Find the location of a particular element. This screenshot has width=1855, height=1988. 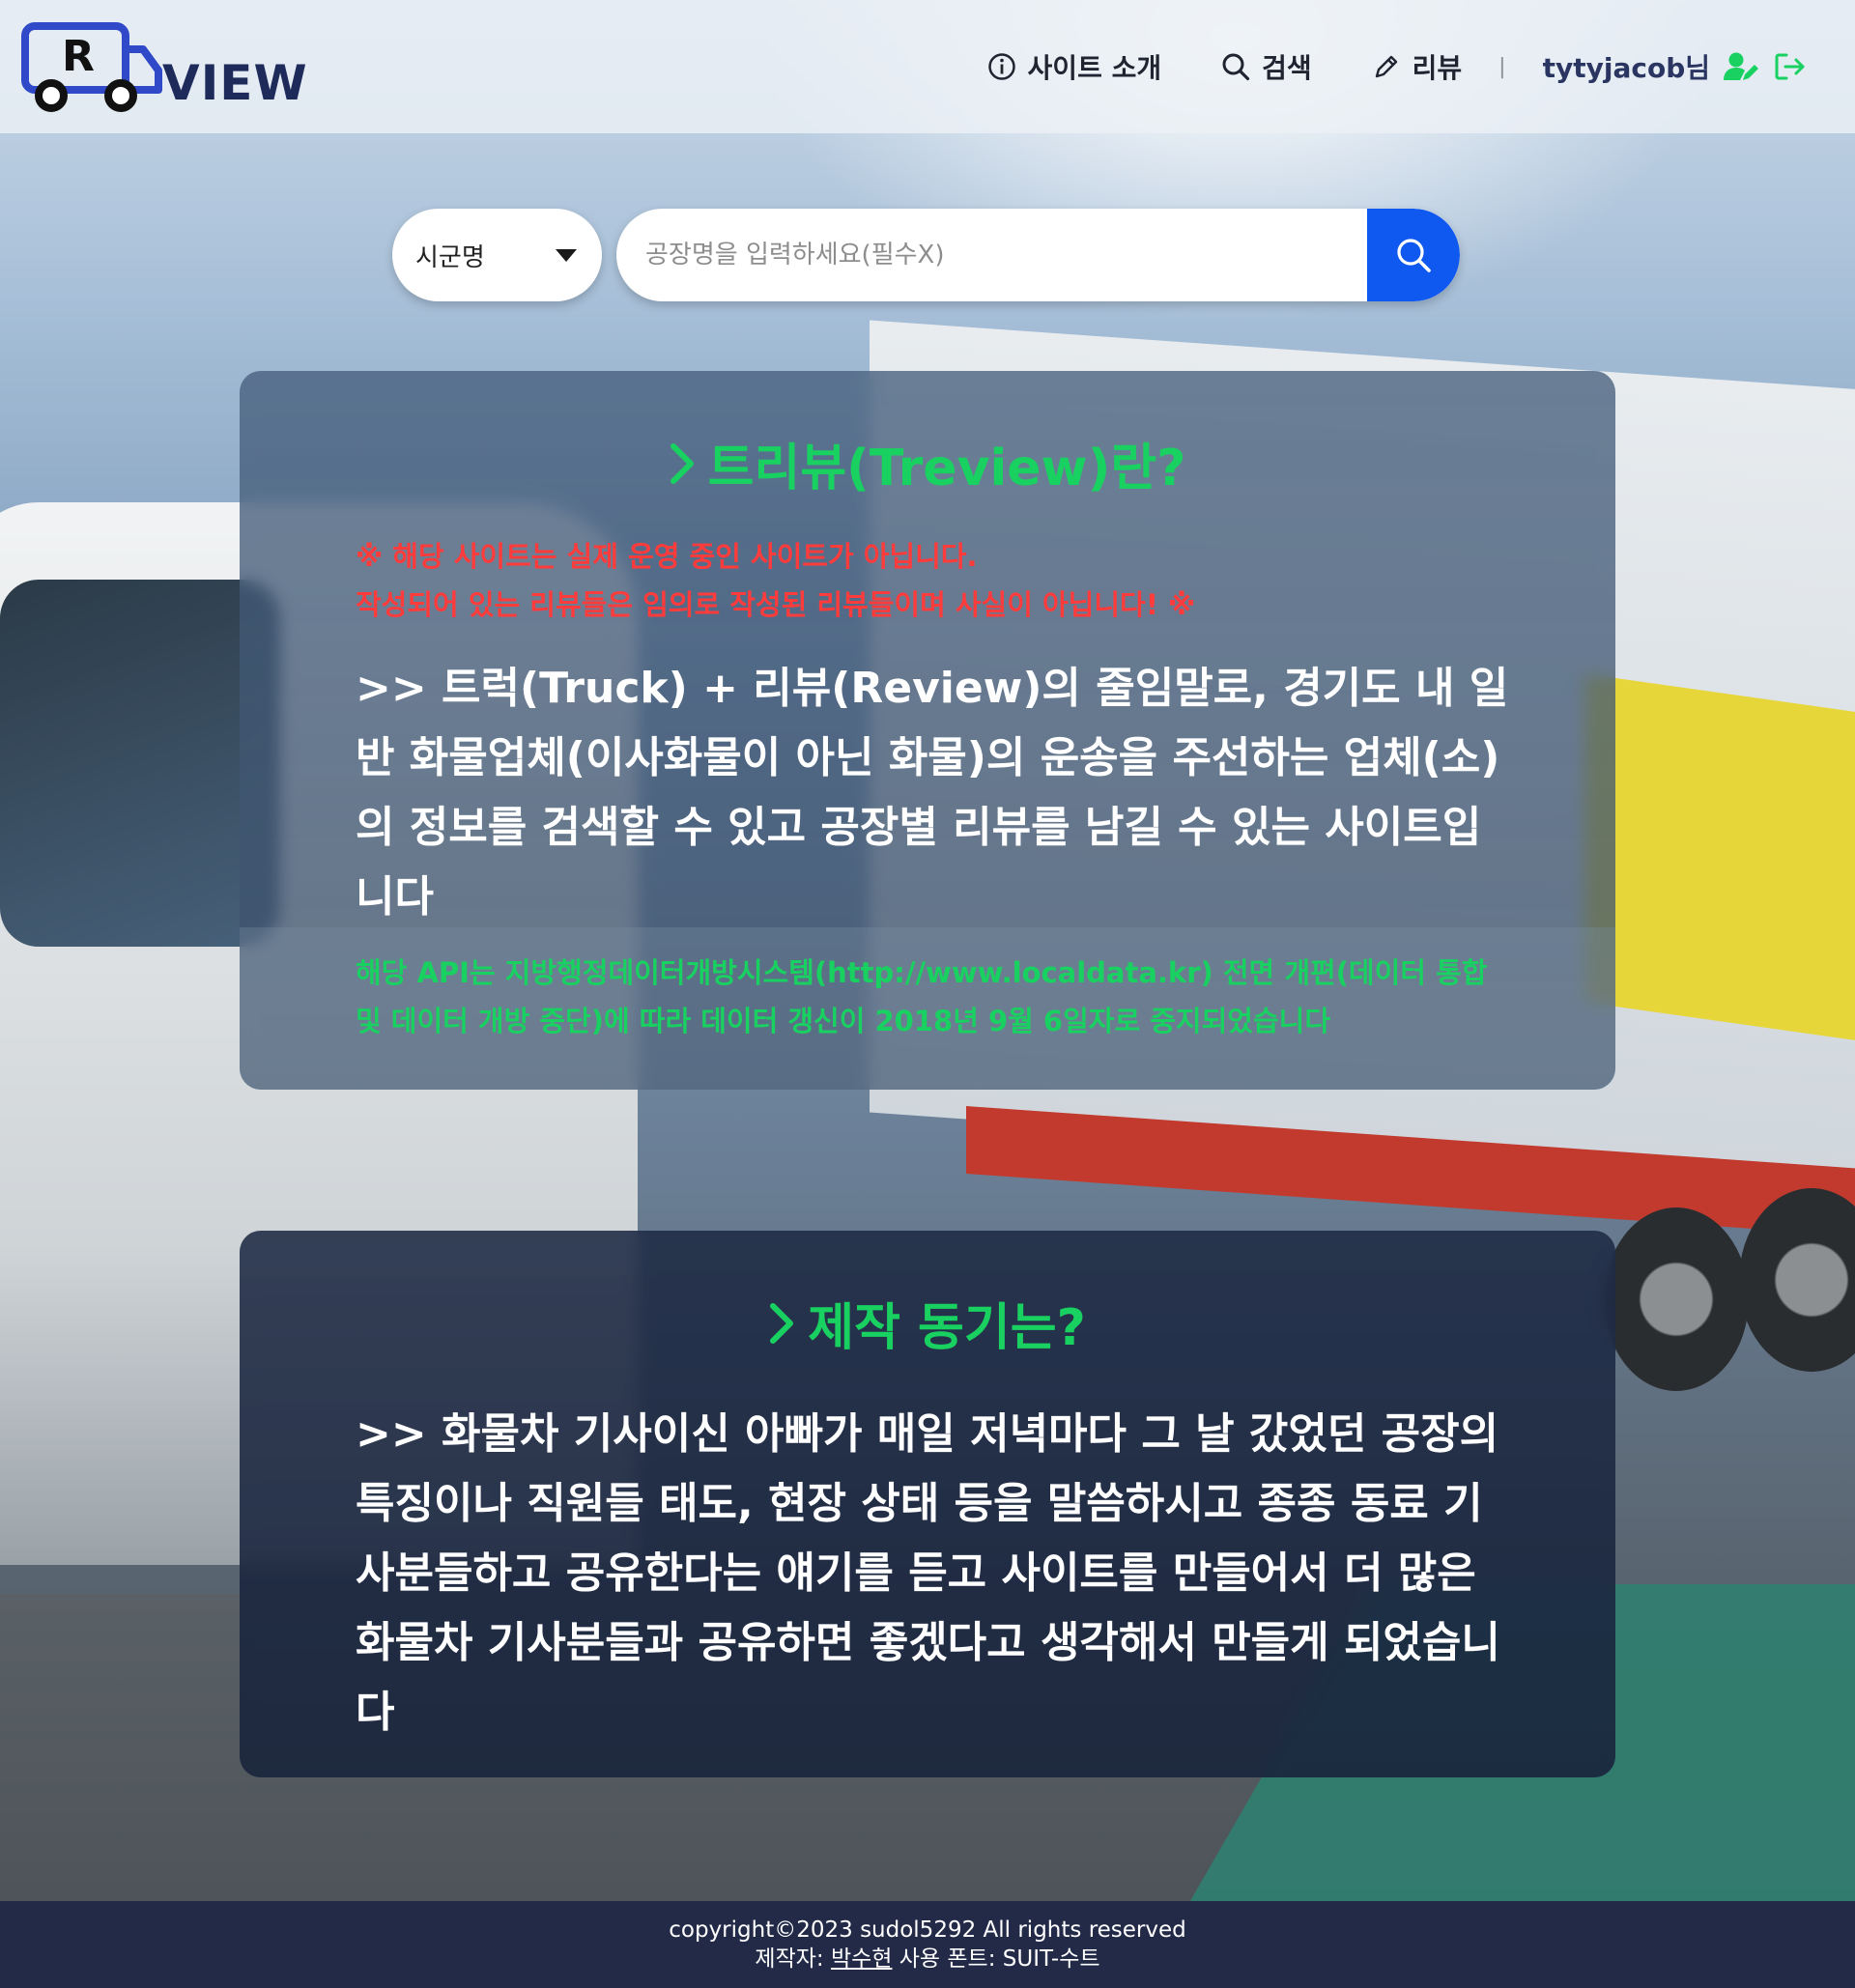

about-title-text: 트리뷰(Treview)란? is located at coordinates (946, 468).